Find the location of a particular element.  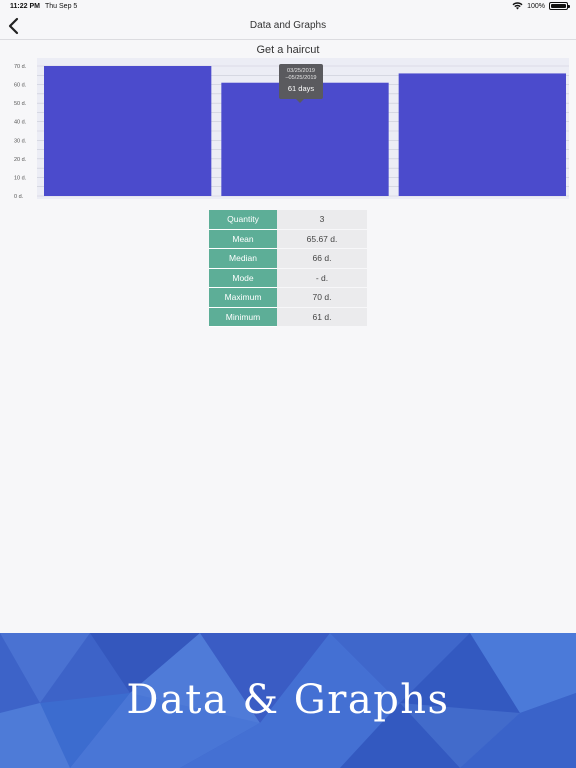

stat-label: Median is located at coordinates (243, 259).